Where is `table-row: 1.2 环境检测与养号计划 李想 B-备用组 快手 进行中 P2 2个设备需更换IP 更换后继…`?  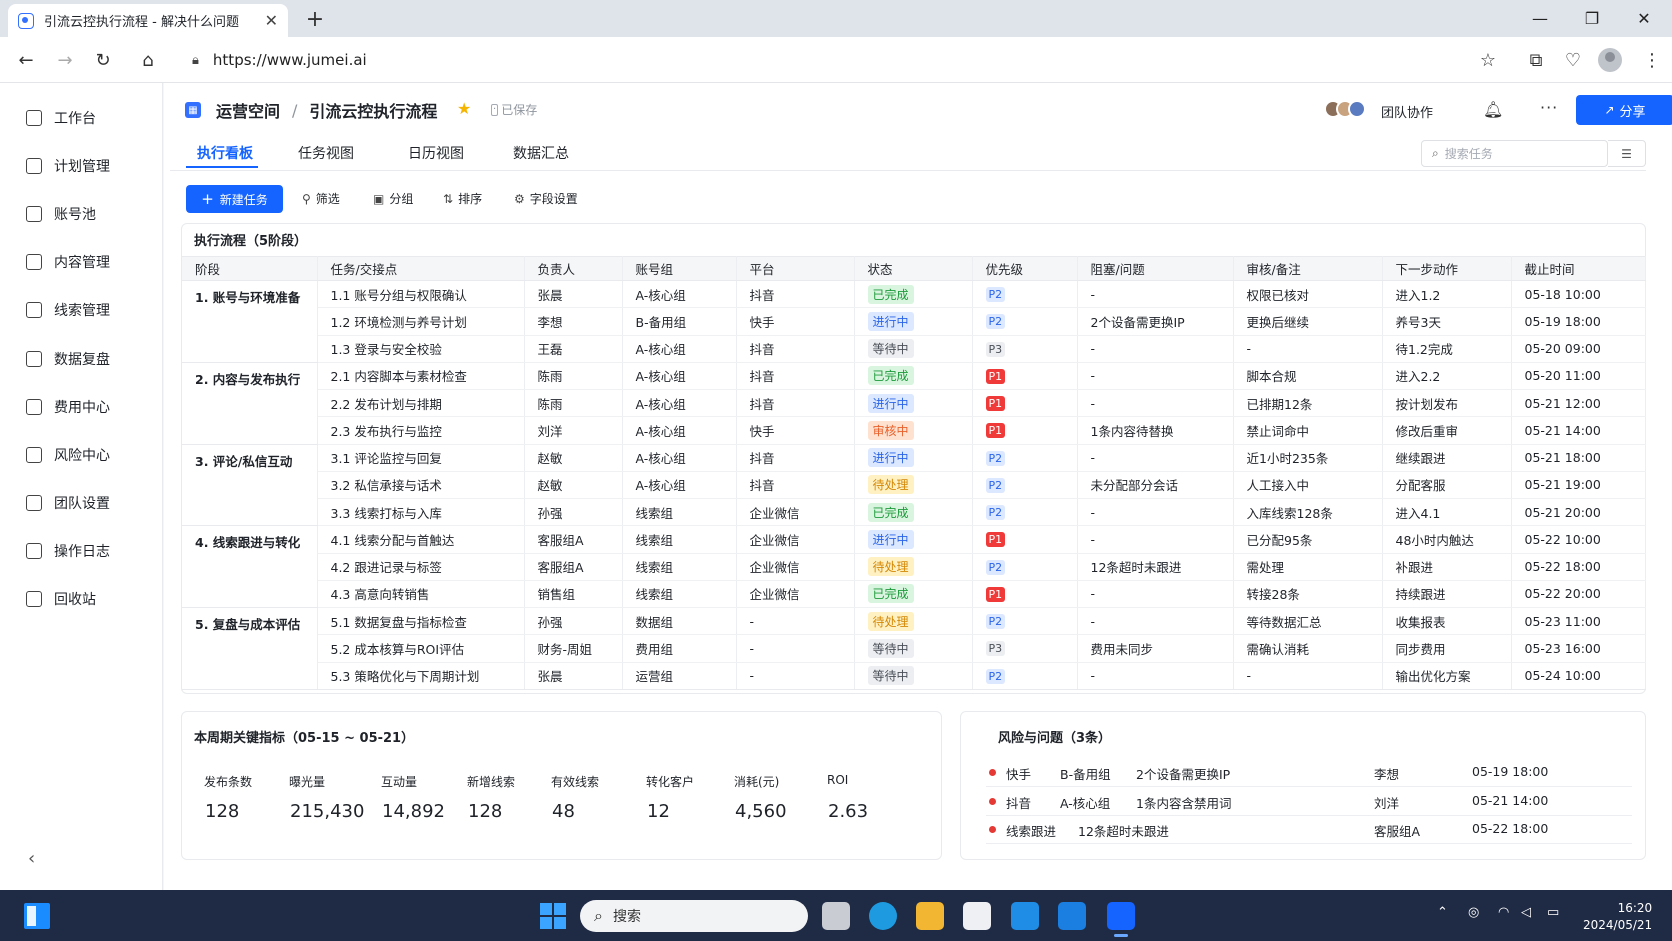 table-row: 1.2 环境检测与养号计划 李想 B-备用组 快手 进行中 P2 2个设备需更换IP 更换后继… is located at coordinates (914, 321).